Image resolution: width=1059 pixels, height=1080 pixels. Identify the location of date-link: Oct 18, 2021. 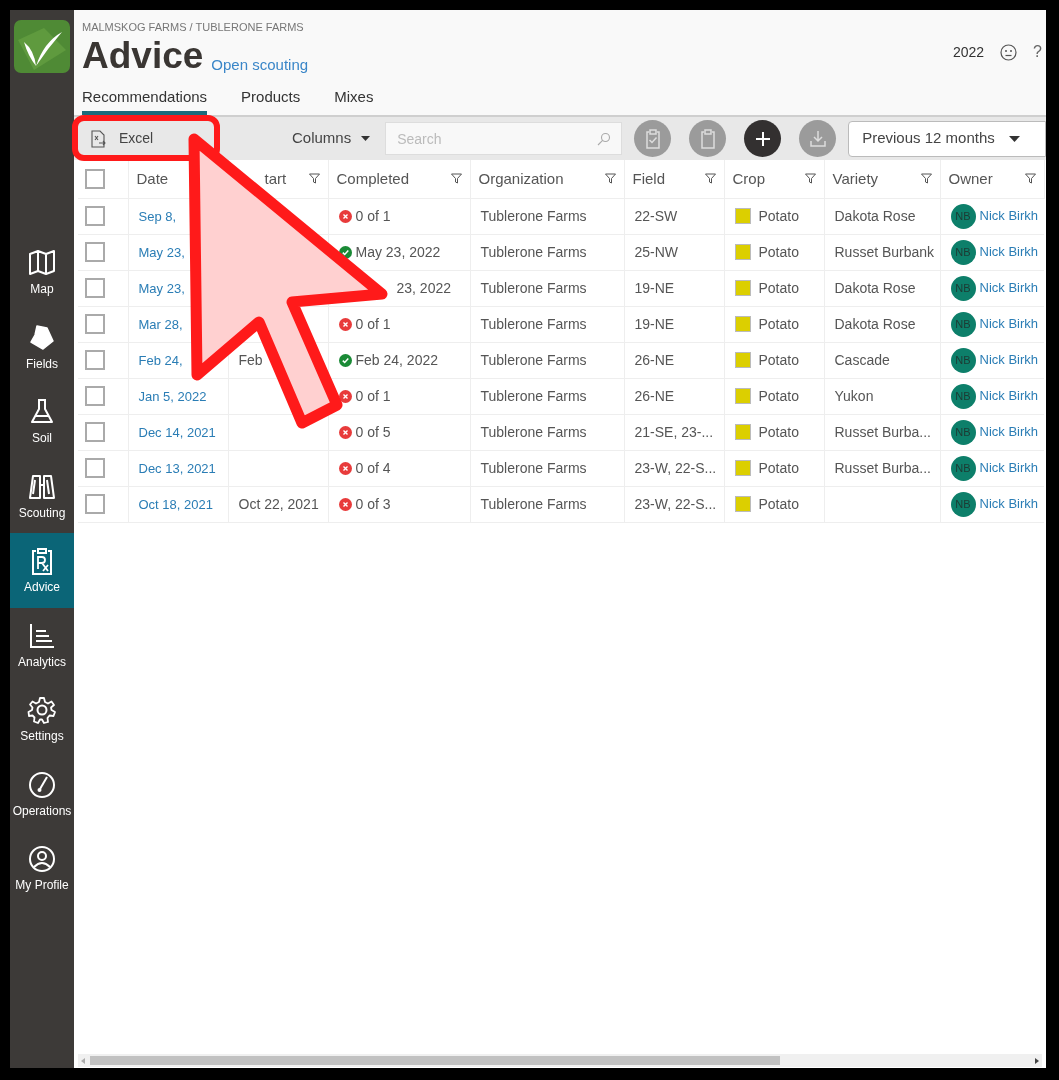
(175, 504).